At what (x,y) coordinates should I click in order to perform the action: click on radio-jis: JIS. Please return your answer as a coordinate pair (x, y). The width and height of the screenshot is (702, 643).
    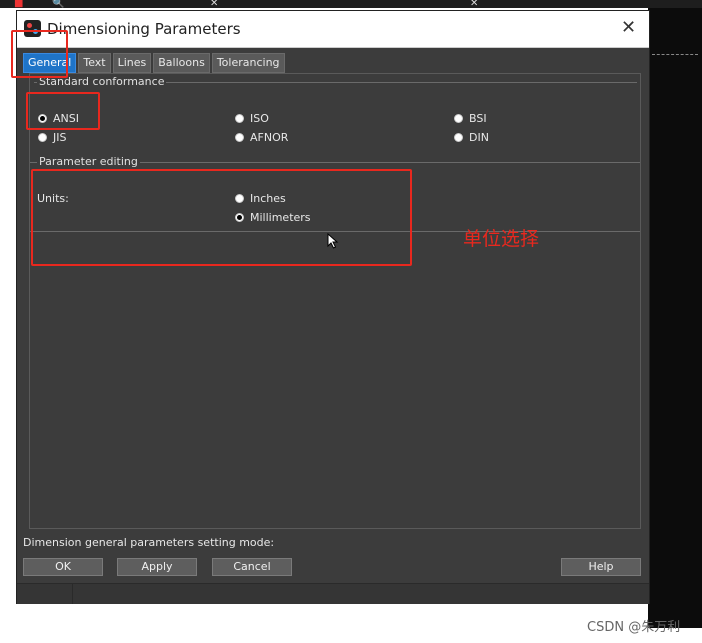
    Looking at the image, I should click on (52, 137).